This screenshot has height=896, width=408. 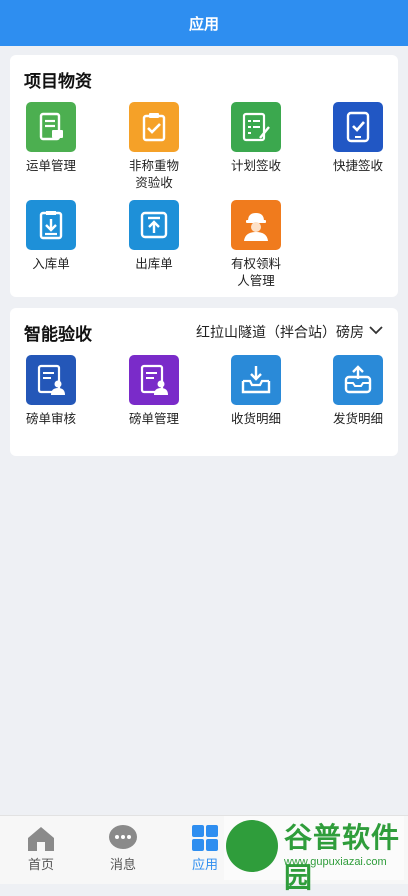 I want to click on tile-label: 磅单管理, so click(x=153, y=418).